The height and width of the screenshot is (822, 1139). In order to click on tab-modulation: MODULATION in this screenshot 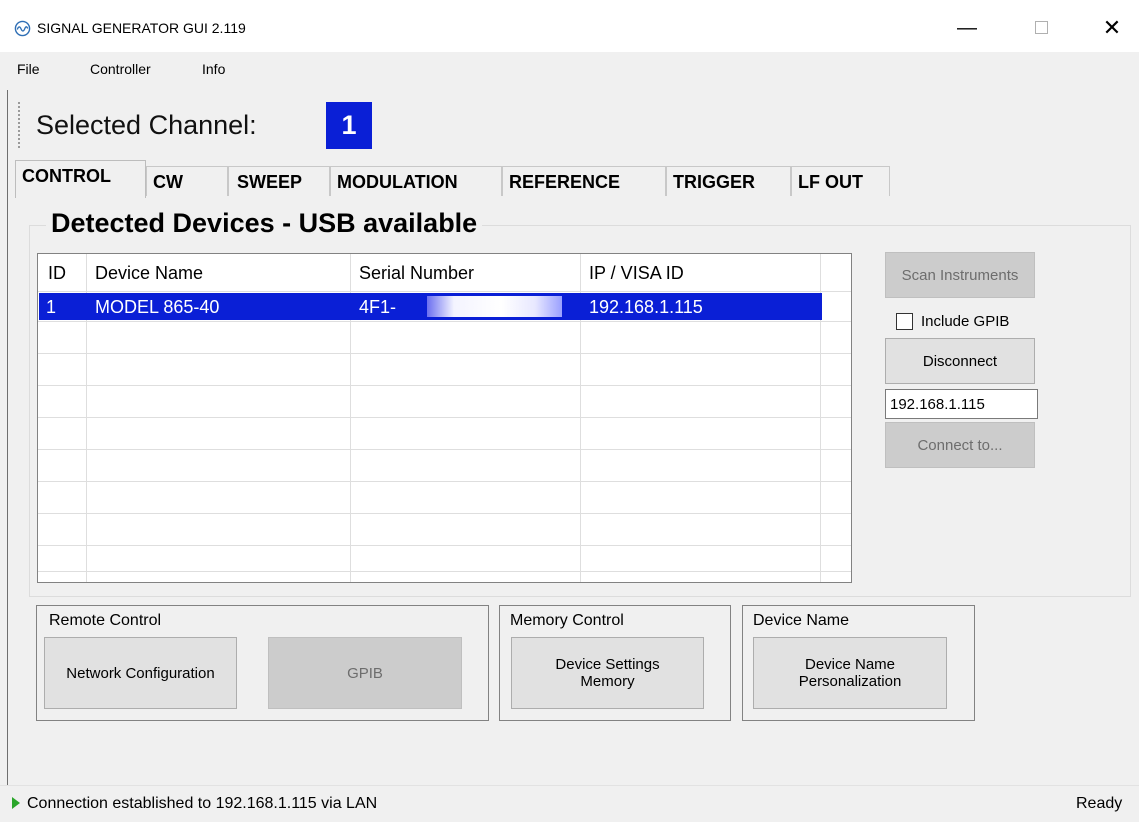, I will do `click(416, 181)`.